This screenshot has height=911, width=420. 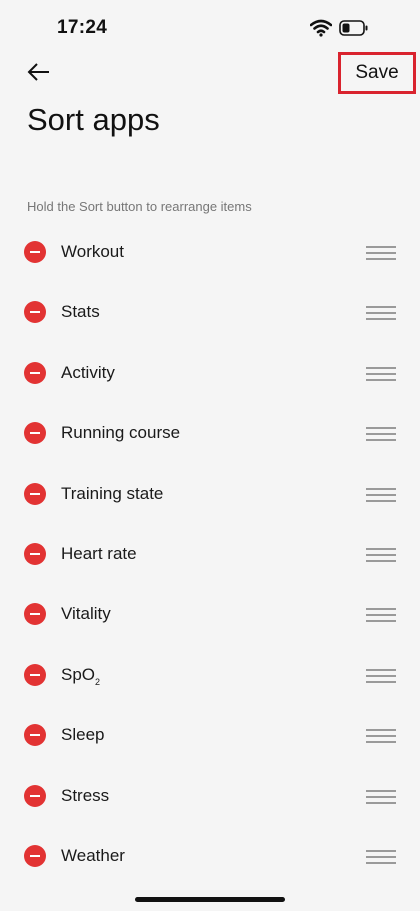 What do you see at coordinates (210, 252) in the screenshot?
I see `list-item: Workout` at bounding box center [210, 252].